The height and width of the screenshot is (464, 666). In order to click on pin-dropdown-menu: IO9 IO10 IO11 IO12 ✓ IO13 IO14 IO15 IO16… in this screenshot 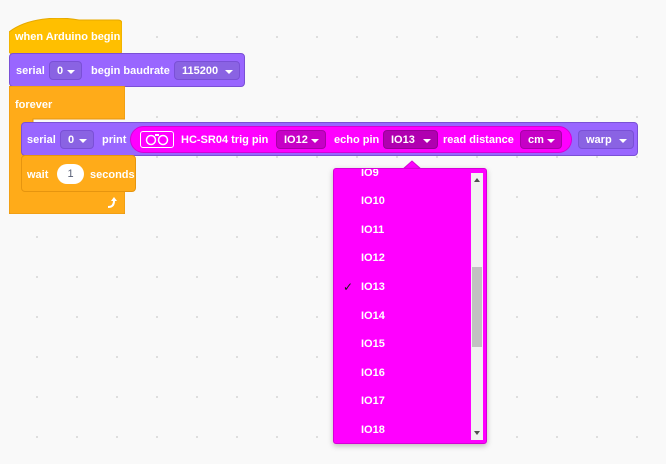, I will do `click(410, 306)`.